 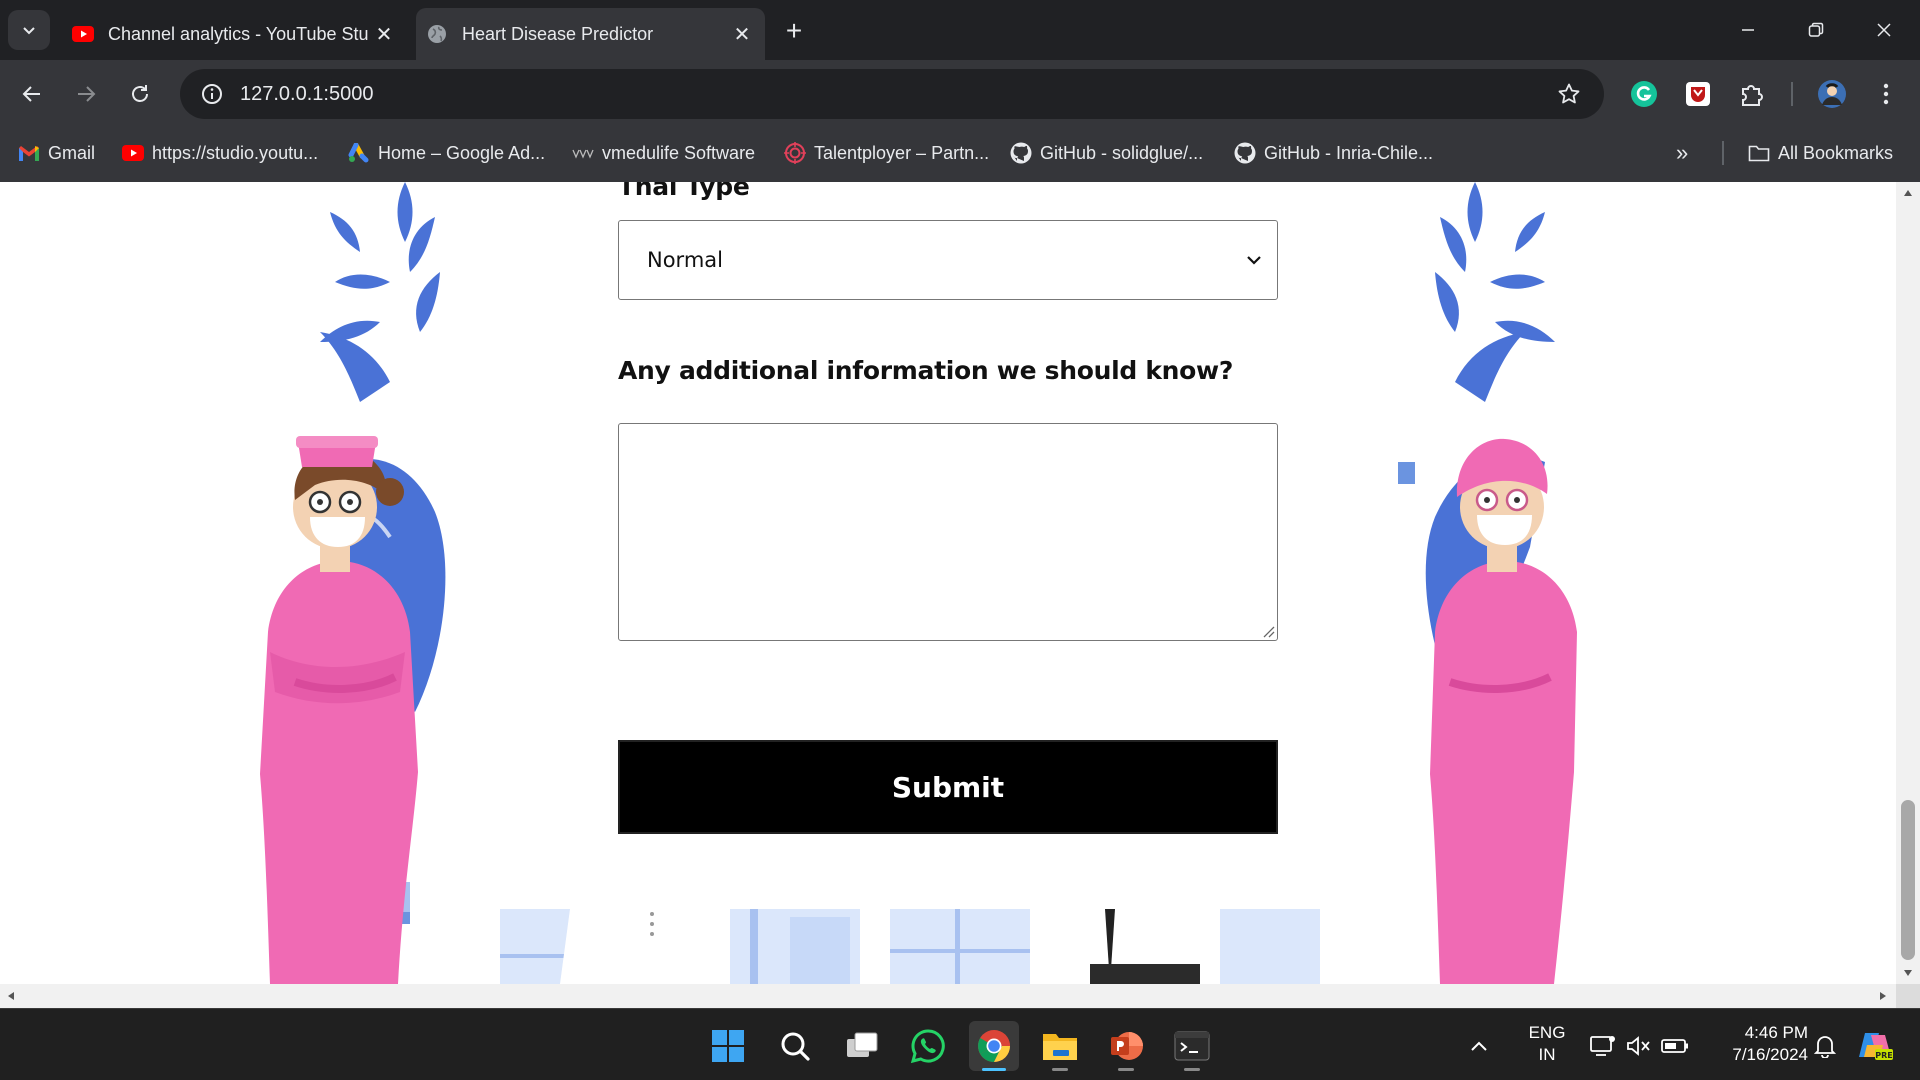 What do you see at coordinates (1792, 94) in the screenshot?
I see `toolbar-divider` at bounding box center [1792, 94].